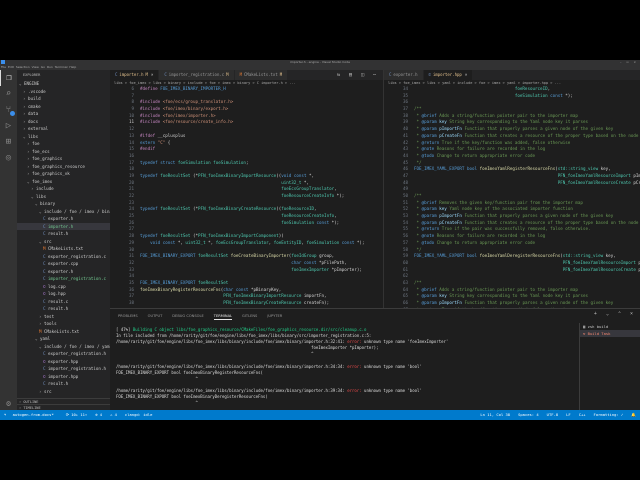 The image size is (640, 480). What do you see at coordinates (187, 316) in the screenshot?
I see `panel-tab-debug-console: DEBUG CONSOLE` at bounding box center [187, 316].